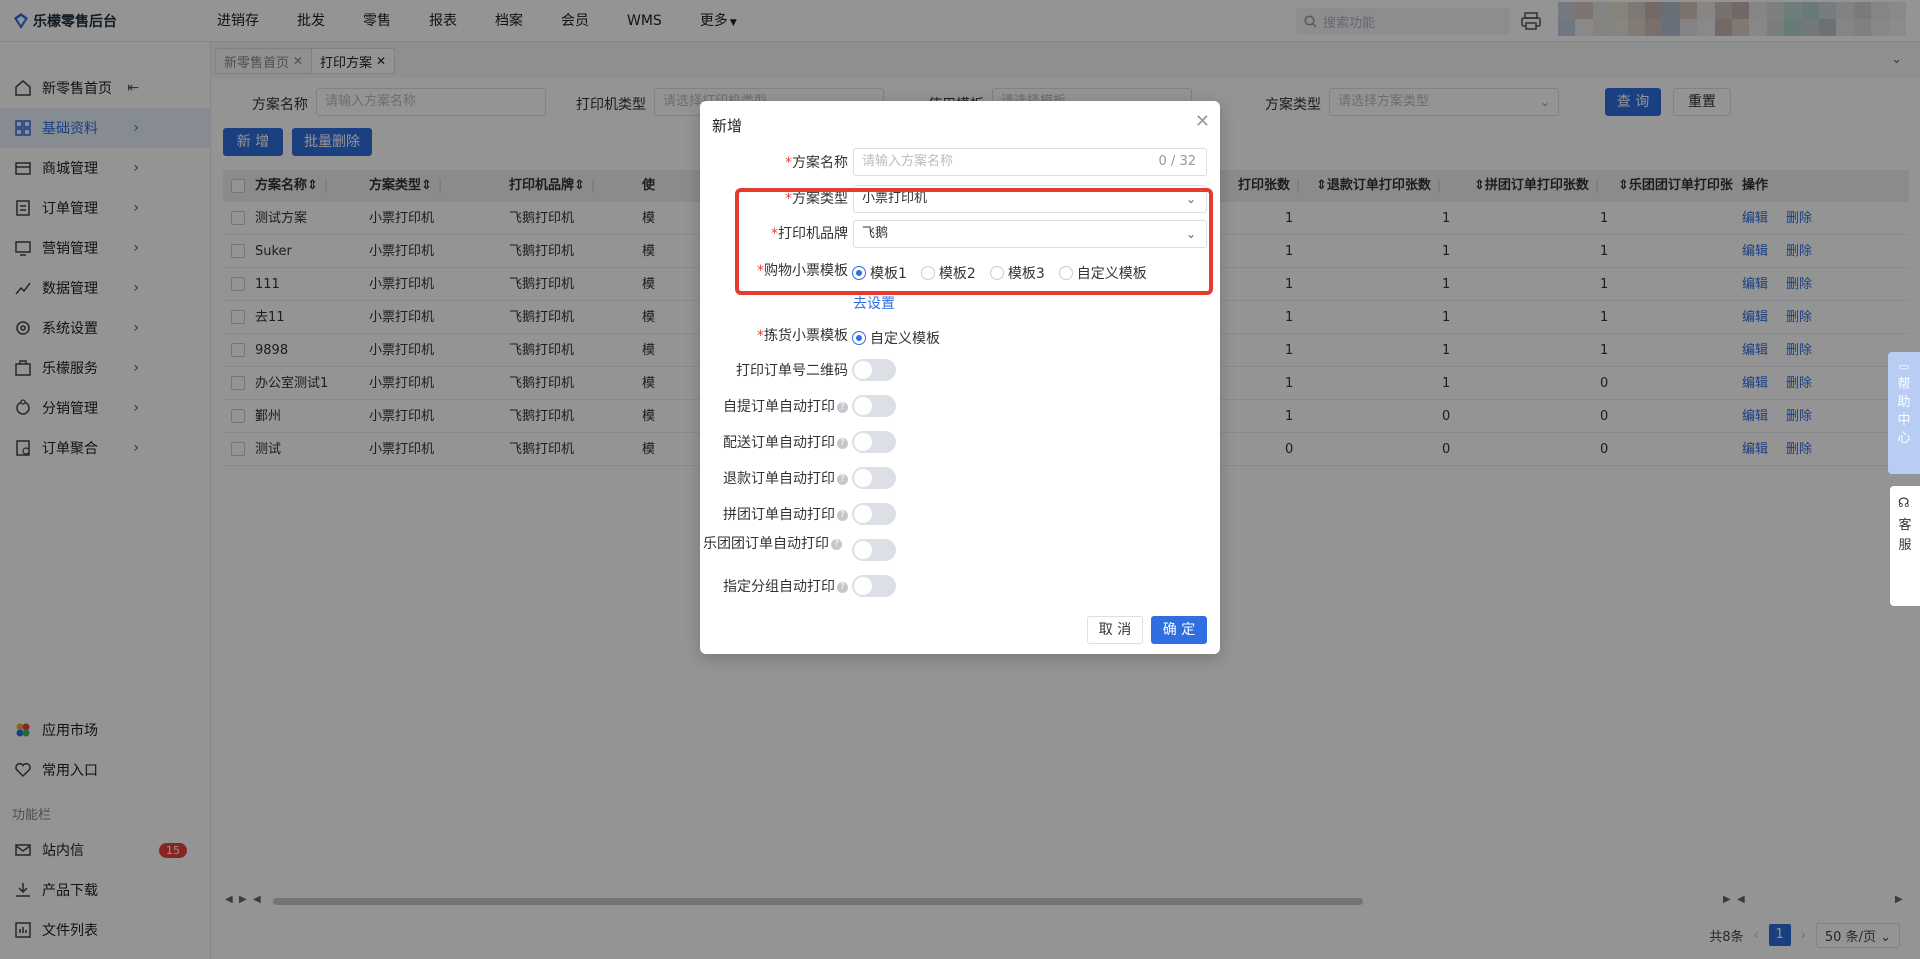 This screenshot has height=959, width=1920. I want to click on toggle-label: 打印订单号二维码, so click(774, 371).